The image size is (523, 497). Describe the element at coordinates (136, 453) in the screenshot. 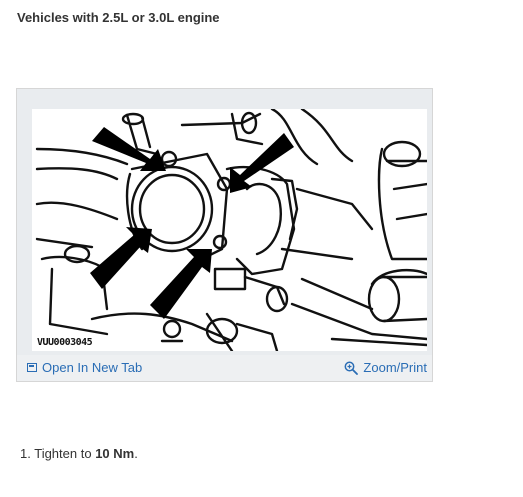

I see `instruction-suffix: .` at that location.